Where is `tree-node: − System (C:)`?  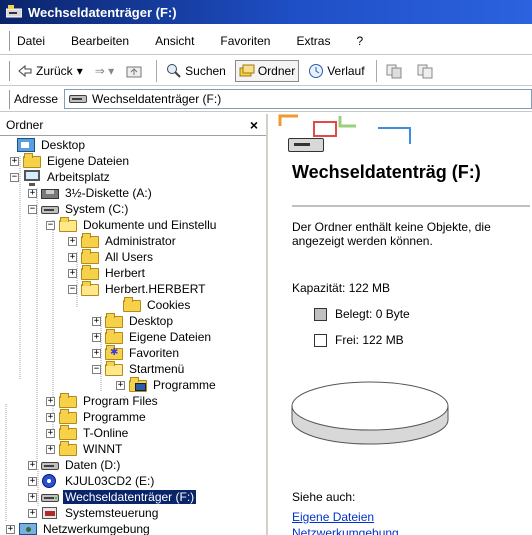
tree-node: − System (C:) is located at coordinates (79, 209).